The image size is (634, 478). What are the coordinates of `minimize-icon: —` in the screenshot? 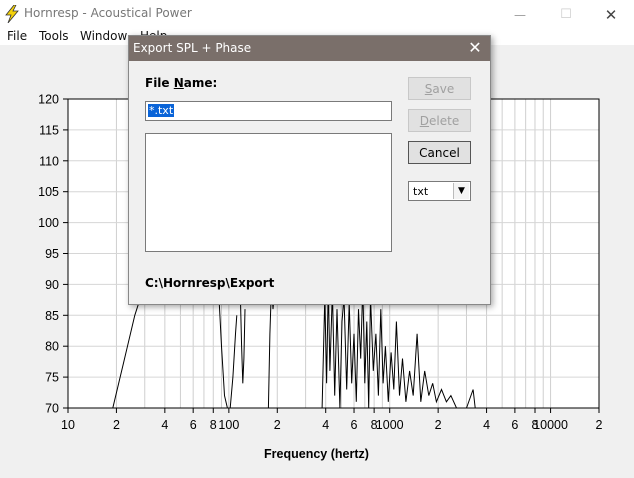 It's located at (520, 14).